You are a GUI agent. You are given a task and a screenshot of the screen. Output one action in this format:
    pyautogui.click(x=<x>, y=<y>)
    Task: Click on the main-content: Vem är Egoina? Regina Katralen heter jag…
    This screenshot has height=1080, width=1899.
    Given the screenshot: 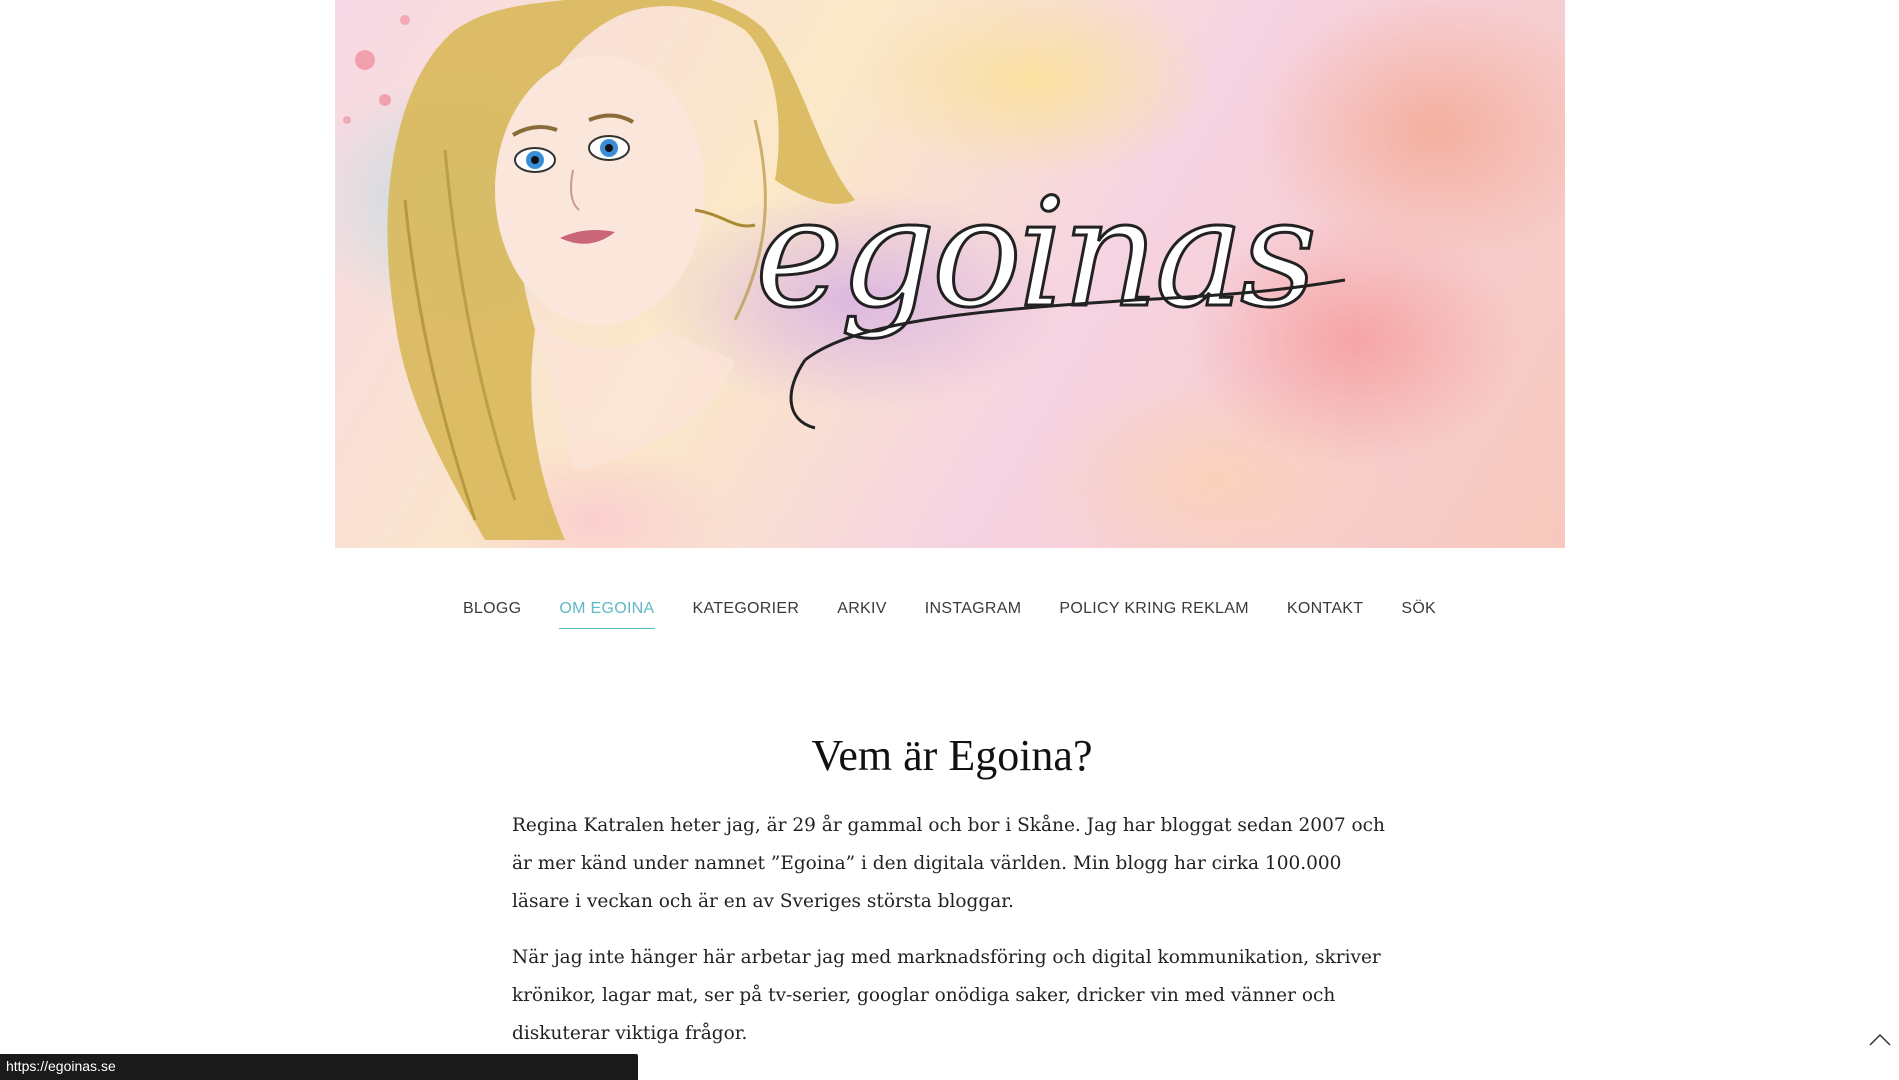 What is the action you would take?
    pyautogui.click(x=952, y=900)
    